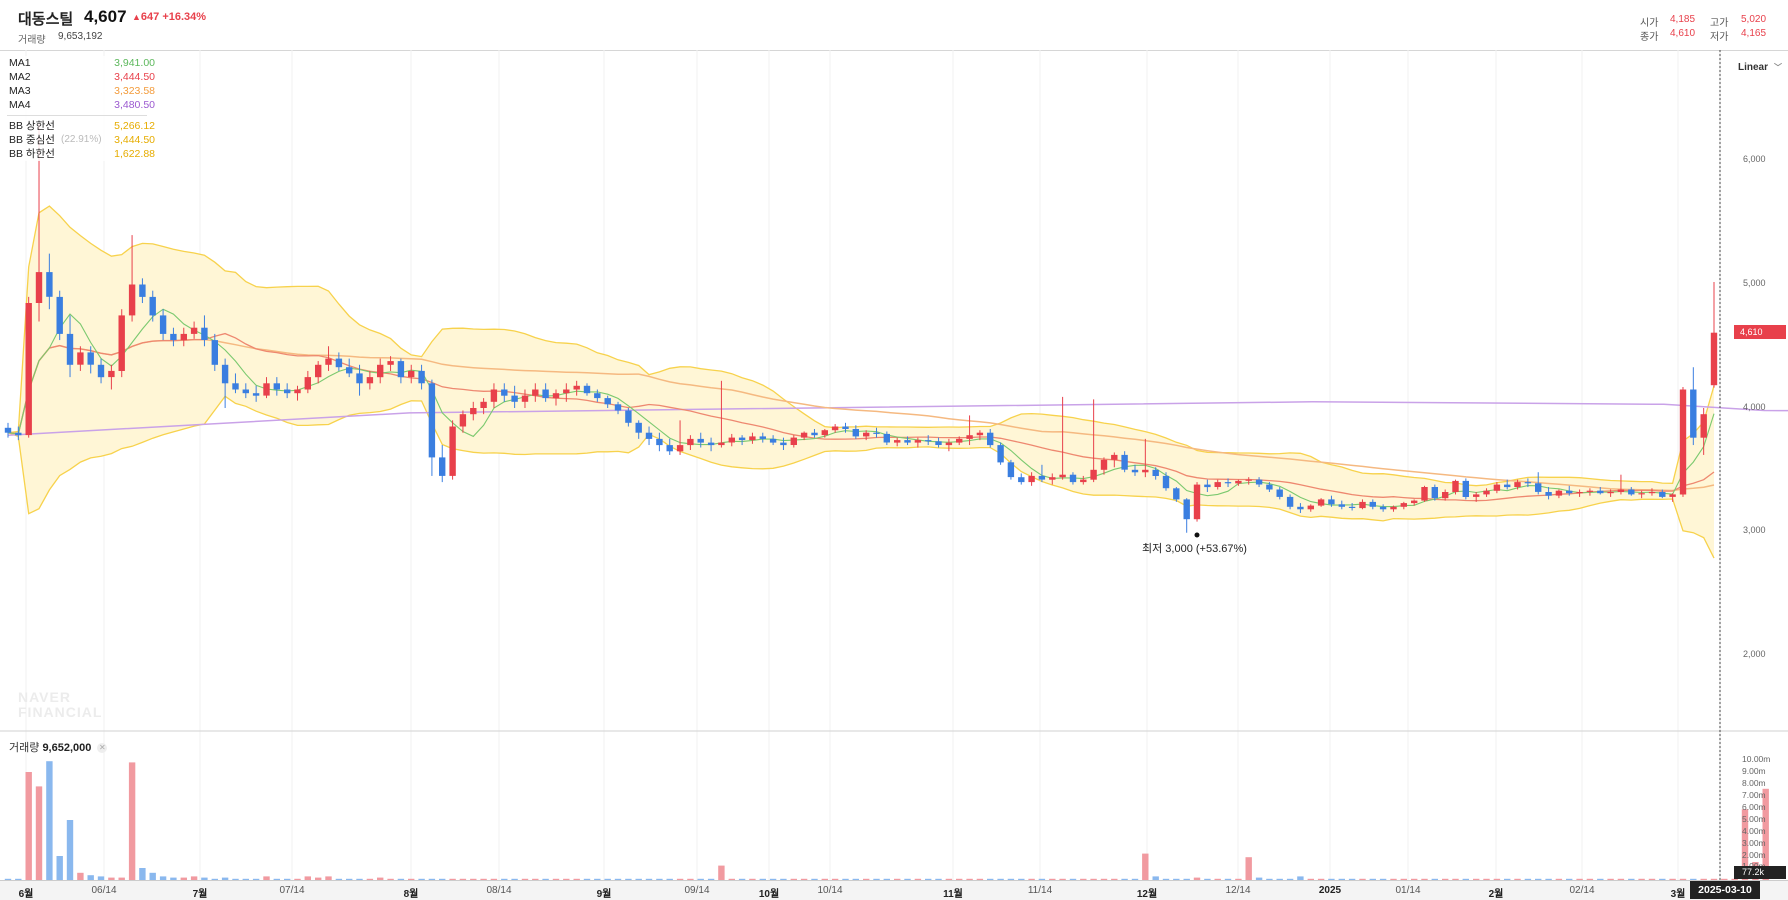 The height and width of the screenshot is (900, 1788). What do you see at coordinates (1760, 67) in the screenshot?
I see `scale-dropdown: Linear ﹀` at bounding box center [1760, 67].